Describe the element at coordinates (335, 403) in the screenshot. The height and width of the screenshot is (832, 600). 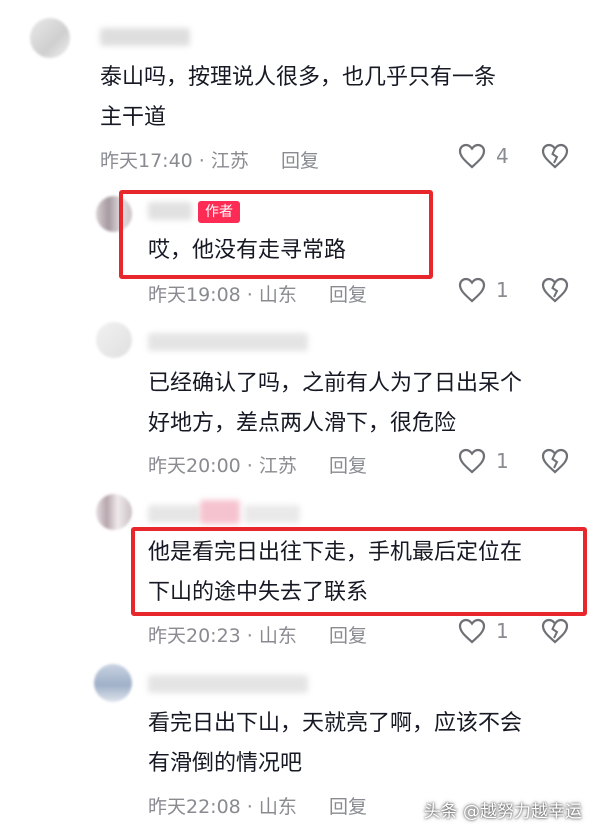
I see `comment-text: 已经确认了吗，之前有人为了日出呆个 好地方，差点两人滑下，很危险` at that location.